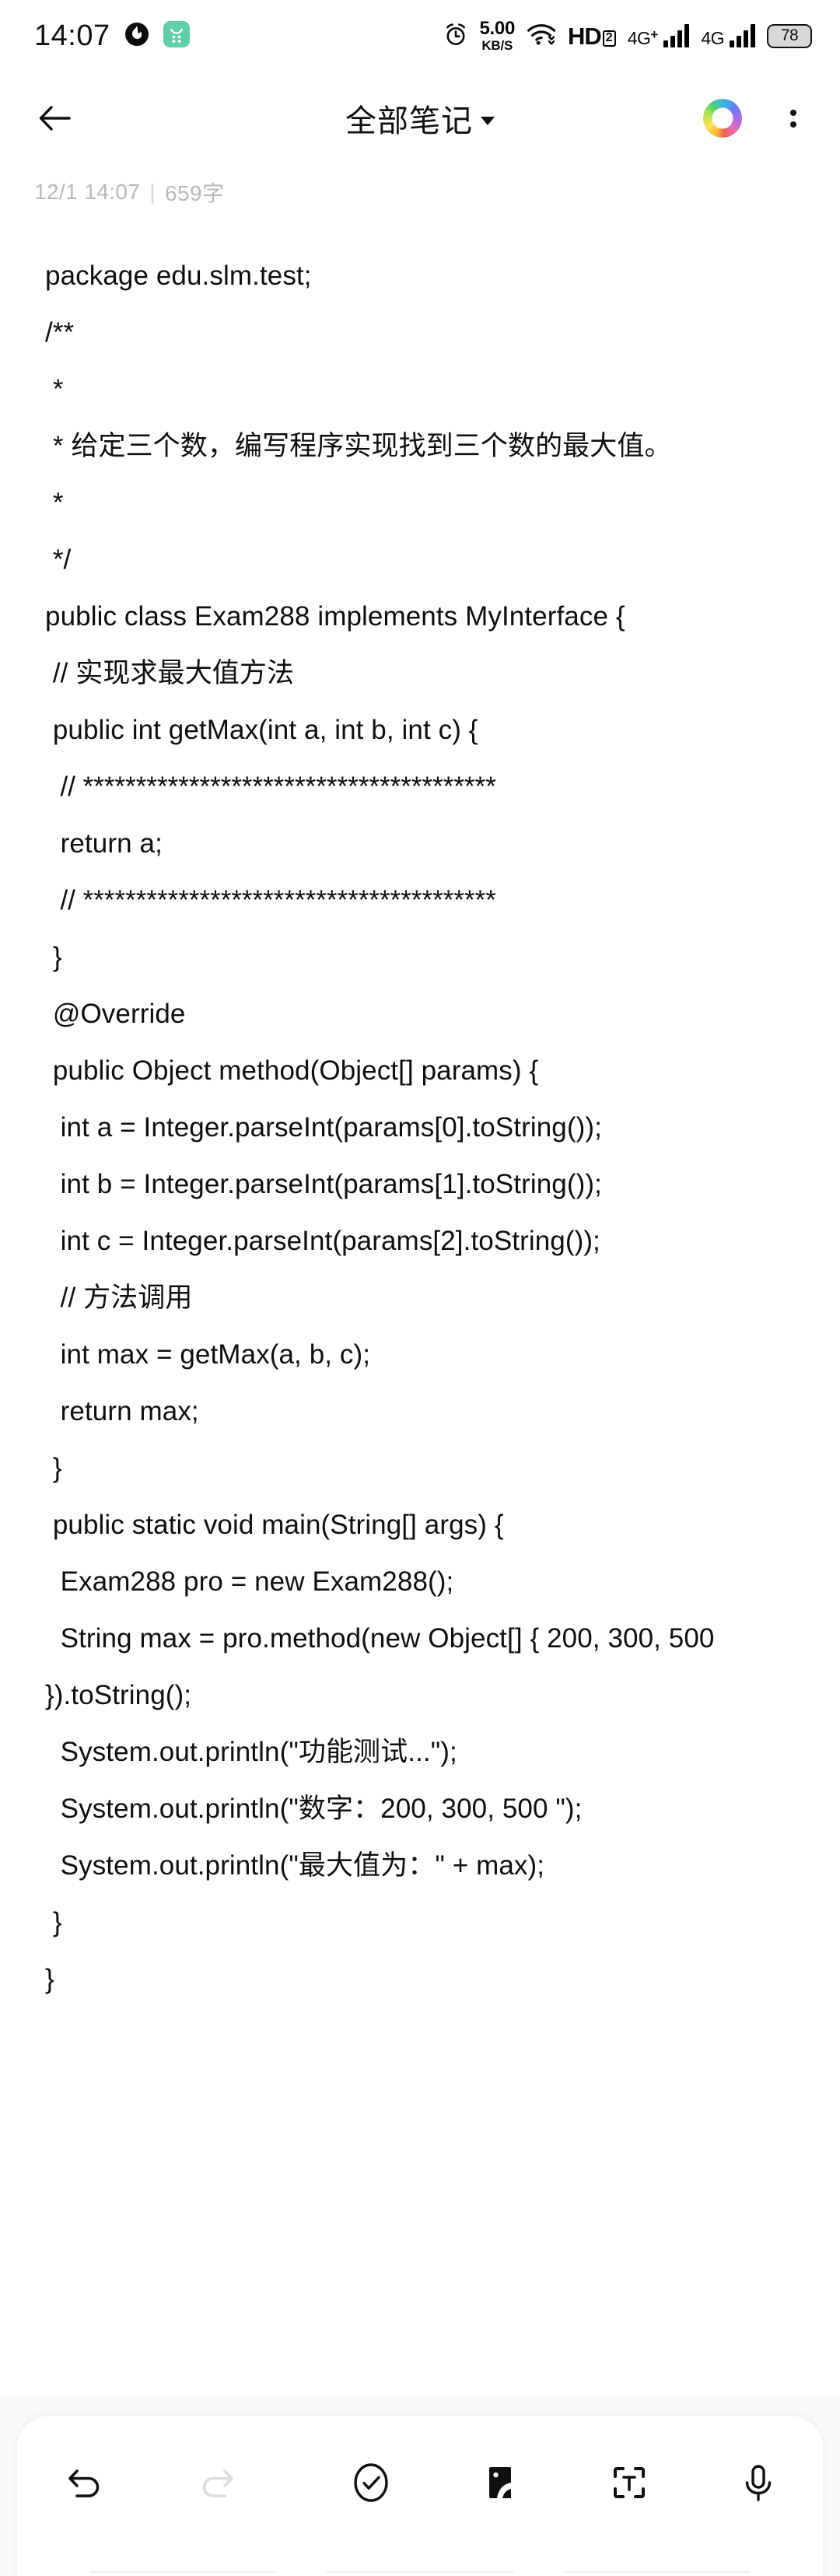 This screenshot has width=840, height=2576. I want to click on redo-icon, so click(218, 2483).